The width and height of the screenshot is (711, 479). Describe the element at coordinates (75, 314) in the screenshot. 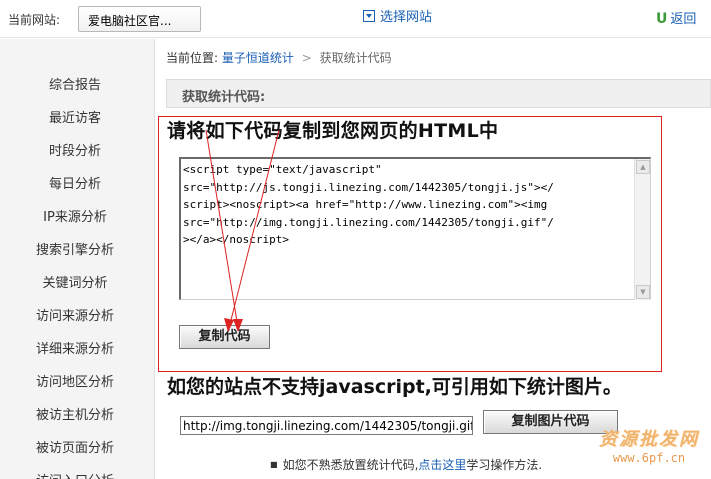

I see `sidebar-item-referrer: 访问来源分析` at that location.